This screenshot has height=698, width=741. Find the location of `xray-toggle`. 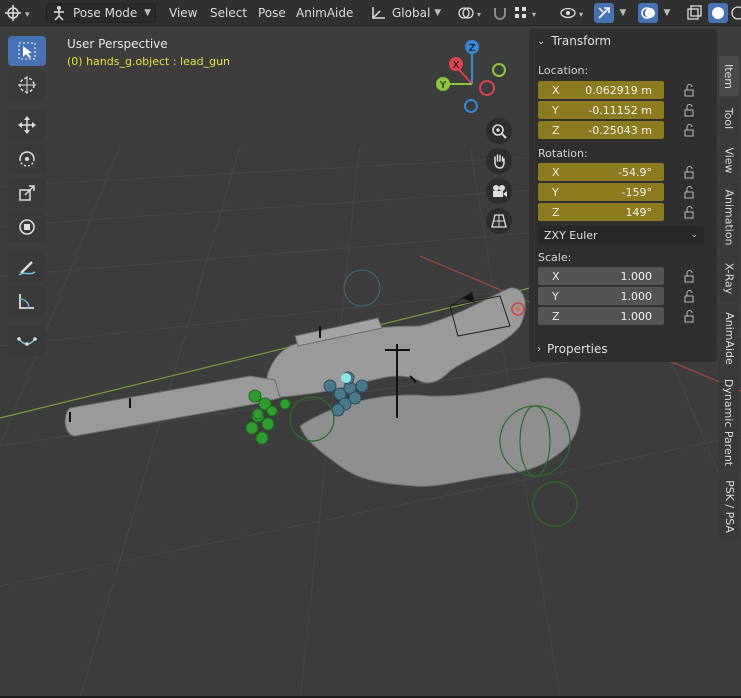

xray-toggle is located at coordinates (694, 13).